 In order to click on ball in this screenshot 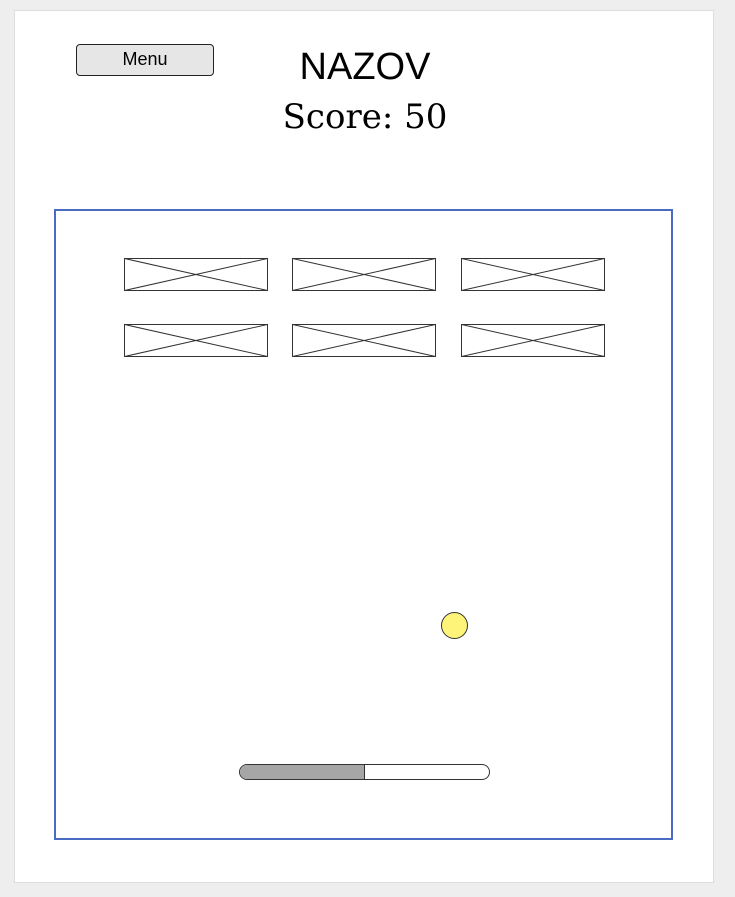, I will do `click(454, 625)`.